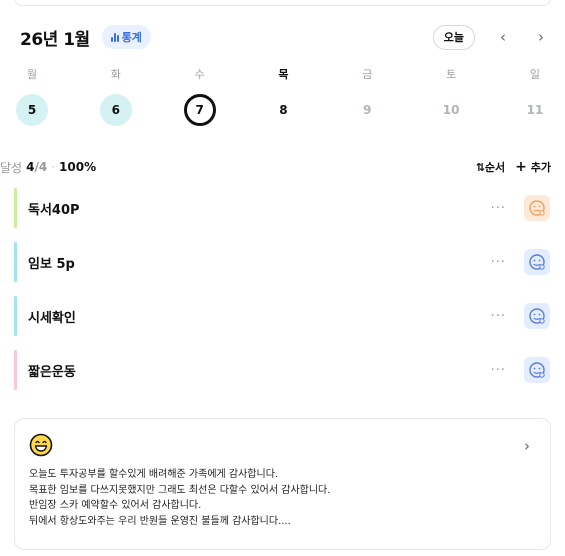  Describe the element at coordinates (11, 167) in the screenshot. I see `achievement-label: 달성` at that location.